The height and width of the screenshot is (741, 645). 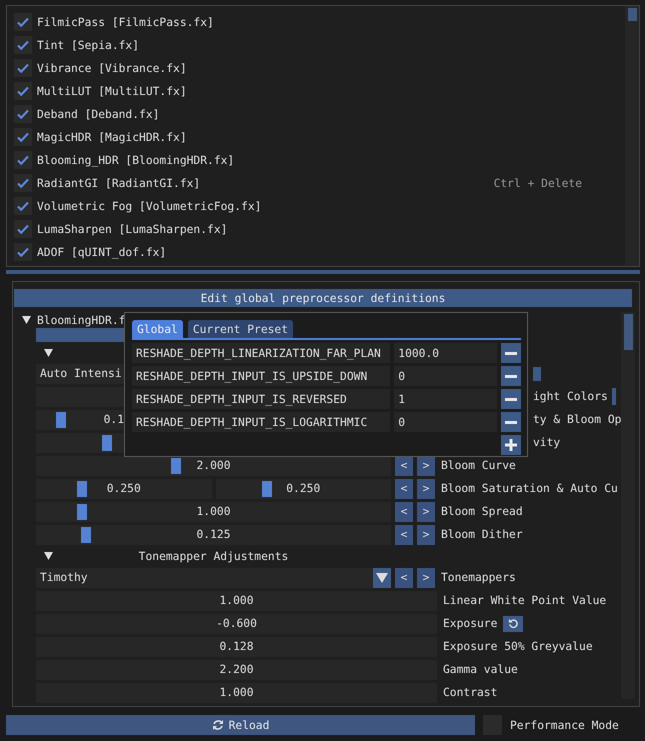 What do you see at coordinates (149, 206) in the screenshot?
I see `effect-name: Volumetric Fog [VolumetricFog.fx]` at bounding box center [149, 206].